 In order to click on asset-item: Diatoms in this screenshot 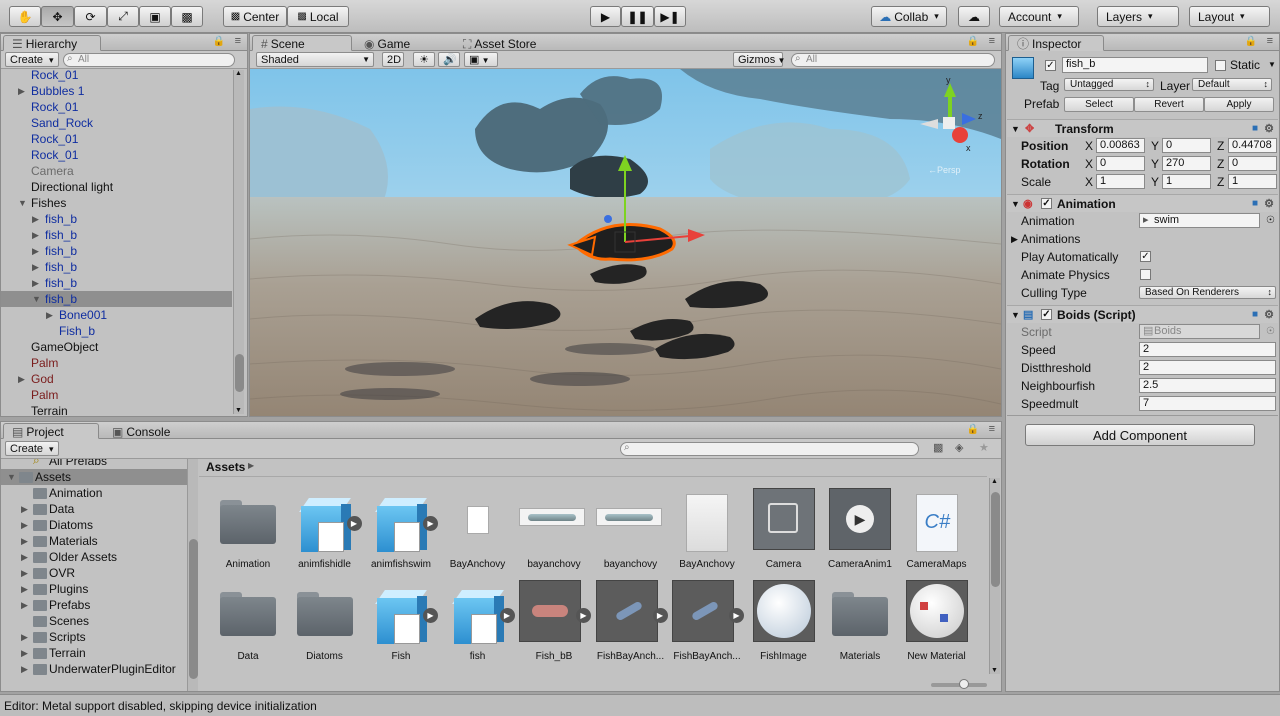, I will do `click(325, 623)`.